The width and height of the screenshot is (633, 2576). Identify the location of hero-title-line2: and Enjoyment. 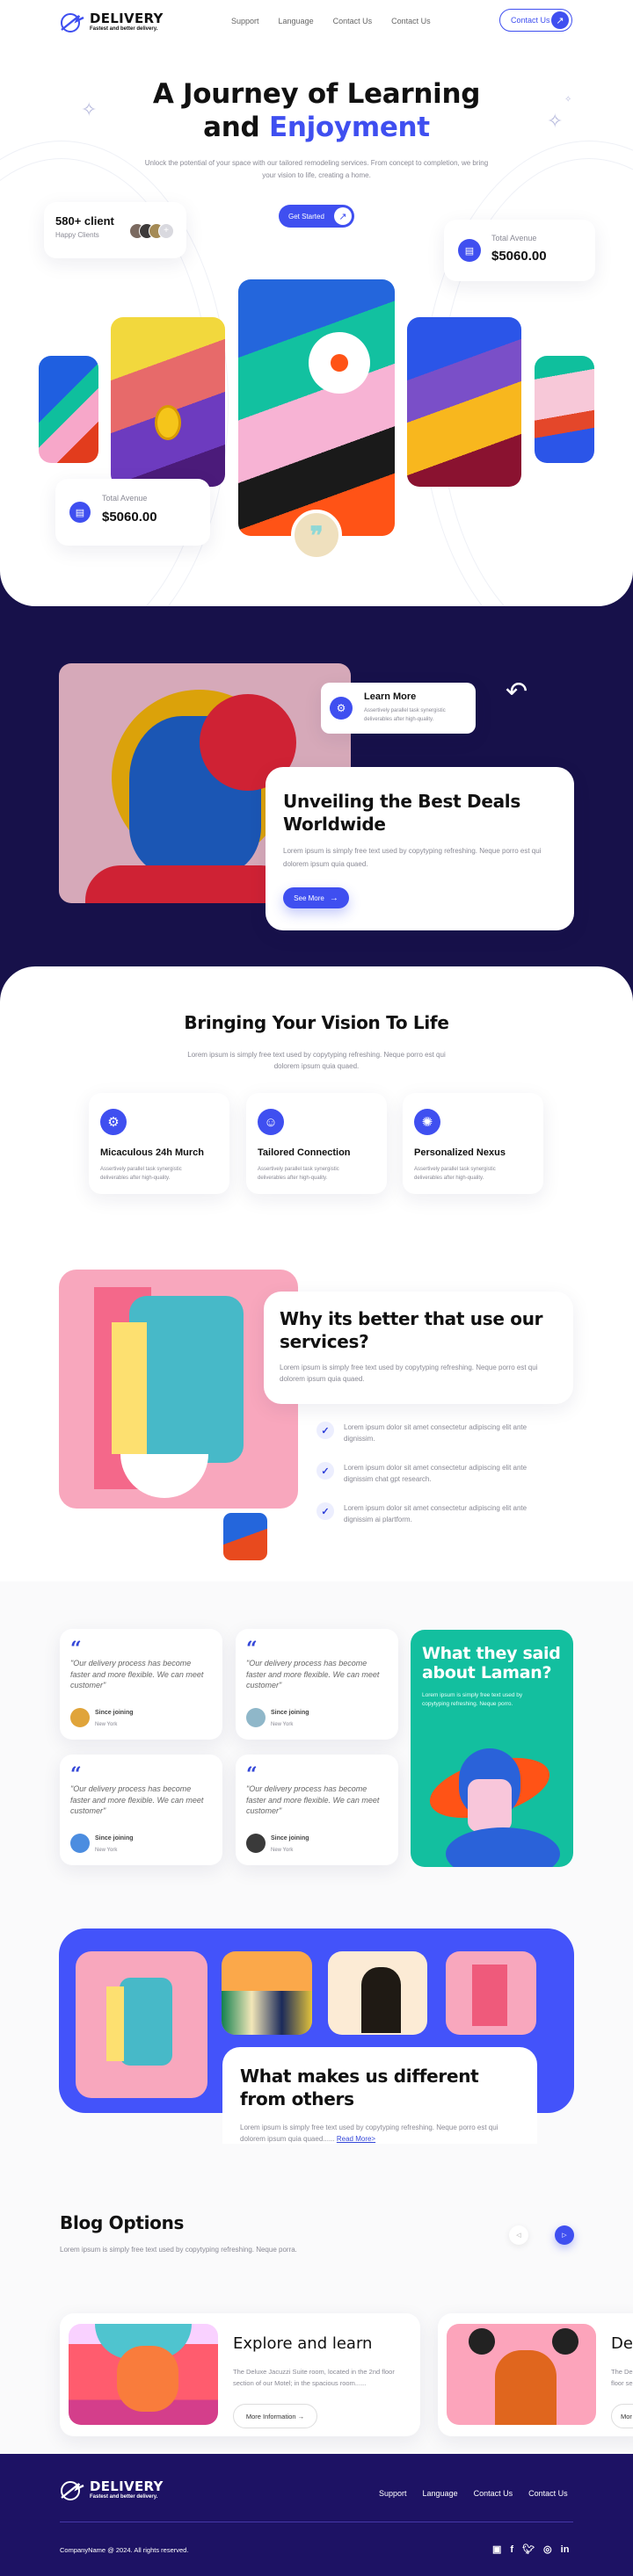
(316, 127).